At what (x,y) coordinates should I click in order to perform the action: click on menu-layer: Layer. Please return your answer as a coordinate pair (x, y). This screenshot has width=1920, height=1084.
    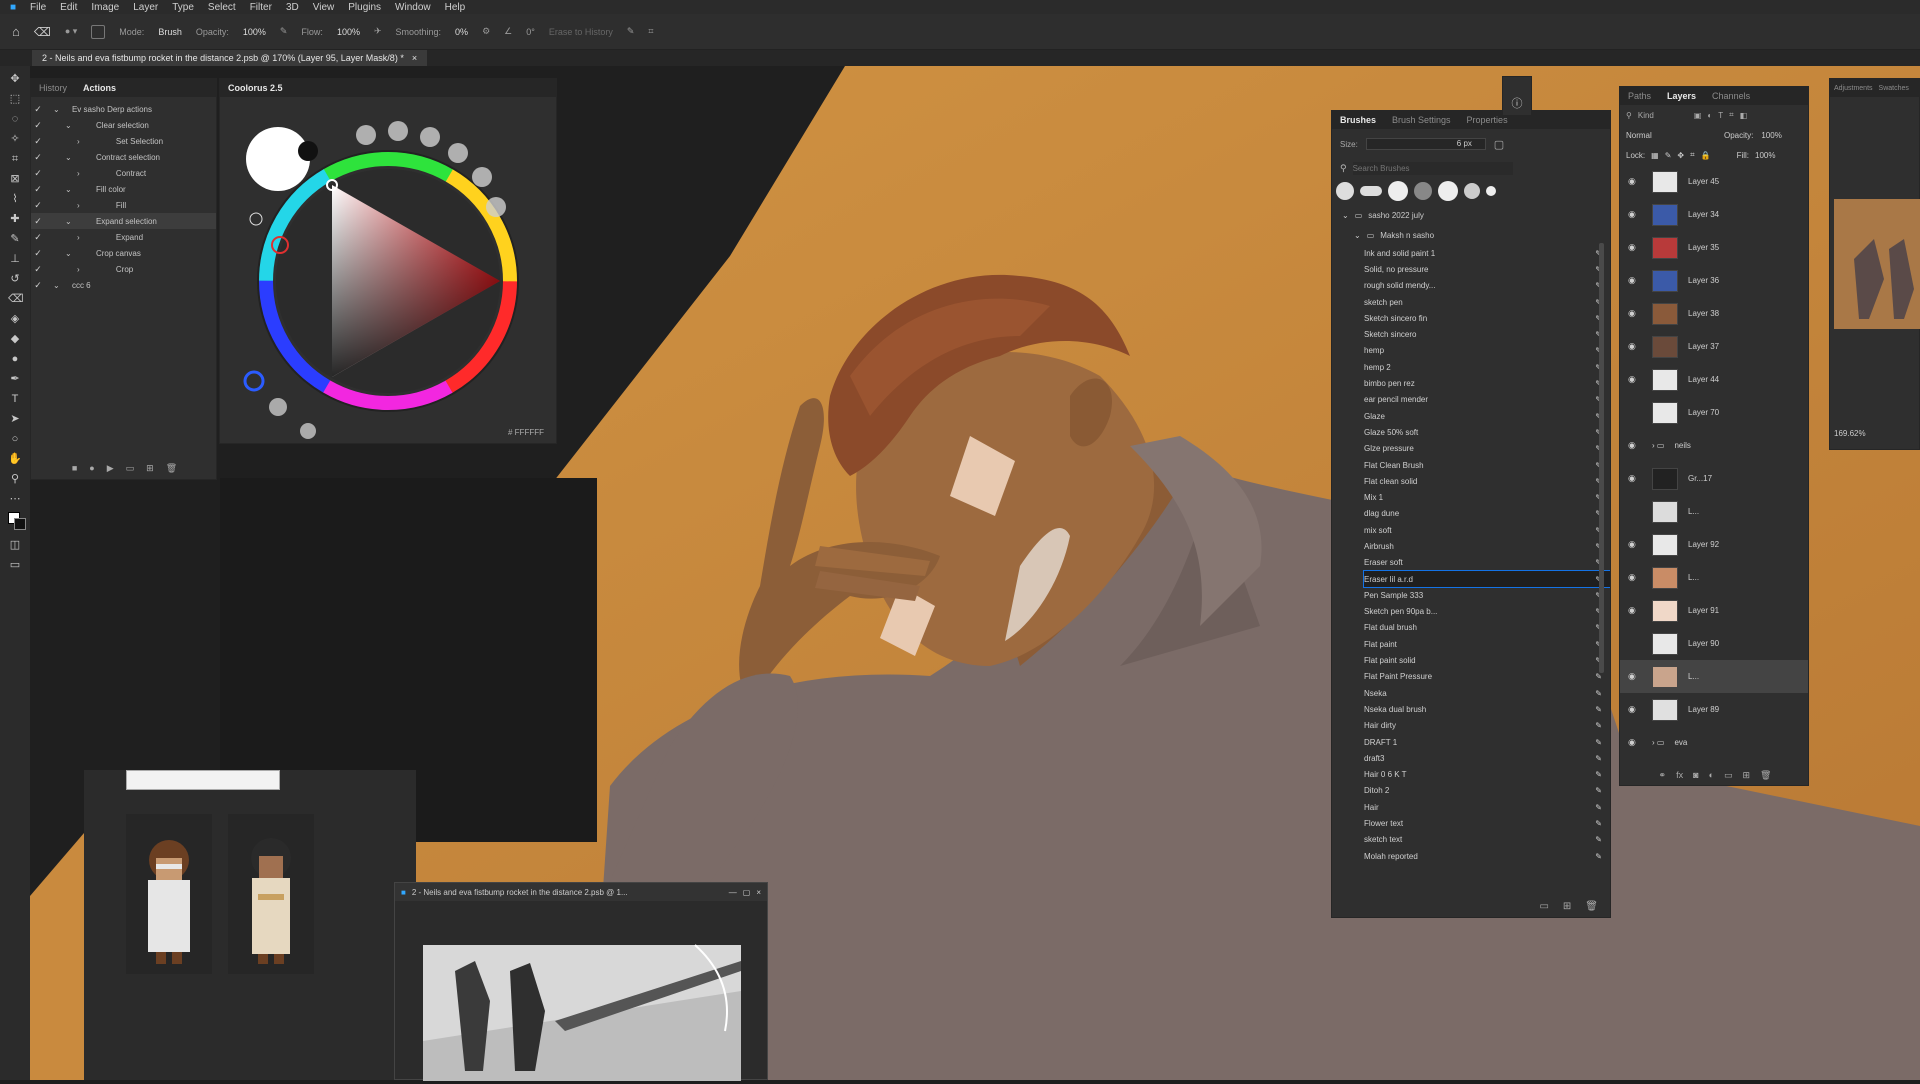
    Looking at the image, I should click on (145, 7).